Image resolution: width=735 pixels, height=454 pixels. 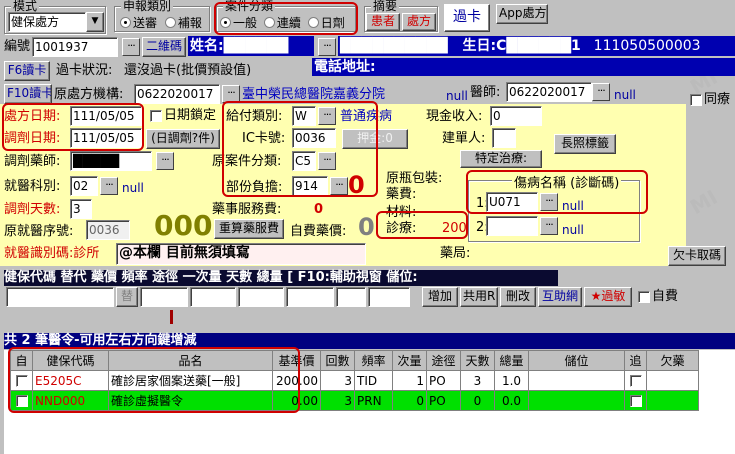 I want to click on birth-label: 生日, so click(x=476, y=46).